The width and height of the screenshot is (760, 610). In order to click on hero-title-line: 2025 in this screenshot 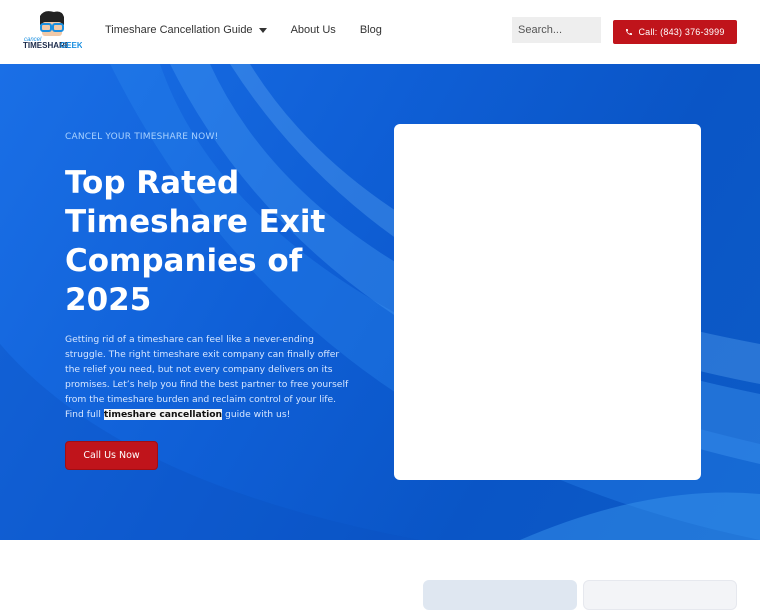, I will do `click(108, 300)`.